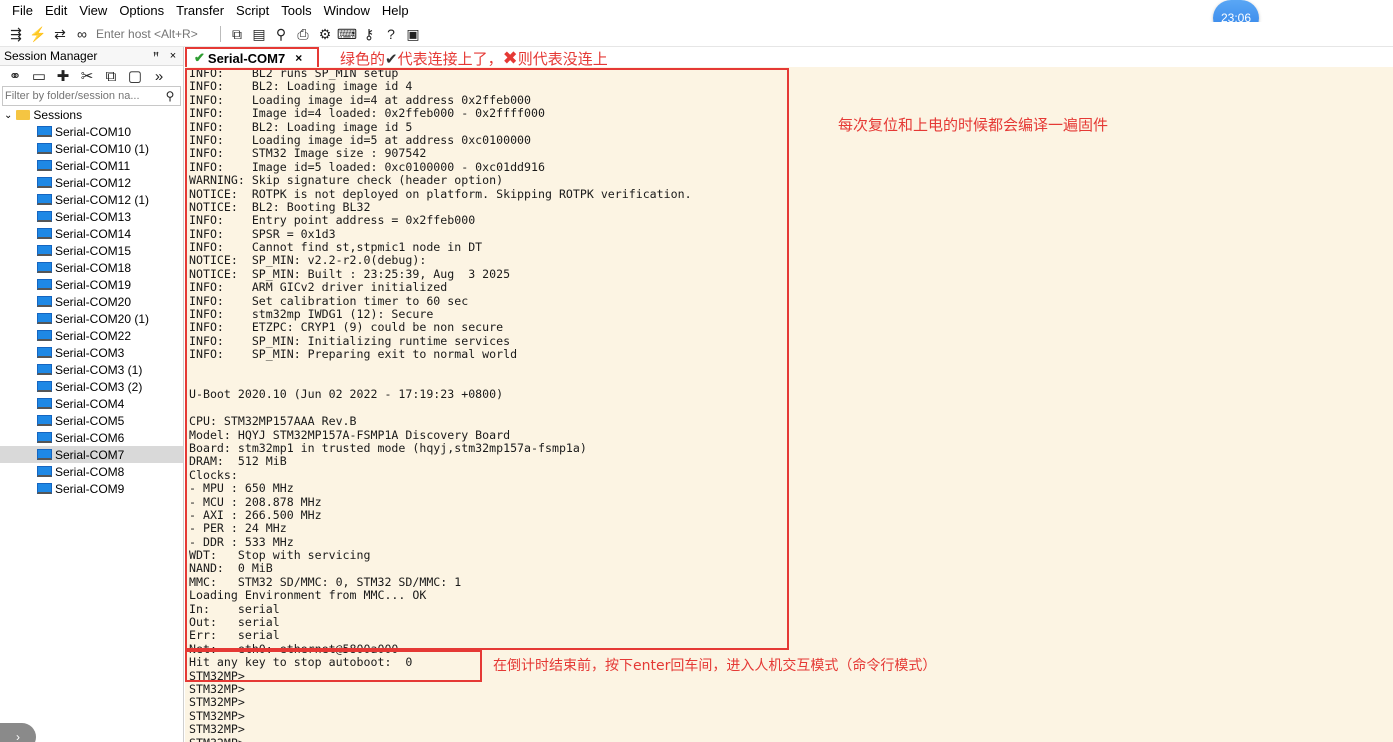  Describe the element at coordinates (16, 34) in the screenshot. I see `connect-bar-icon: ⇶` at that location.